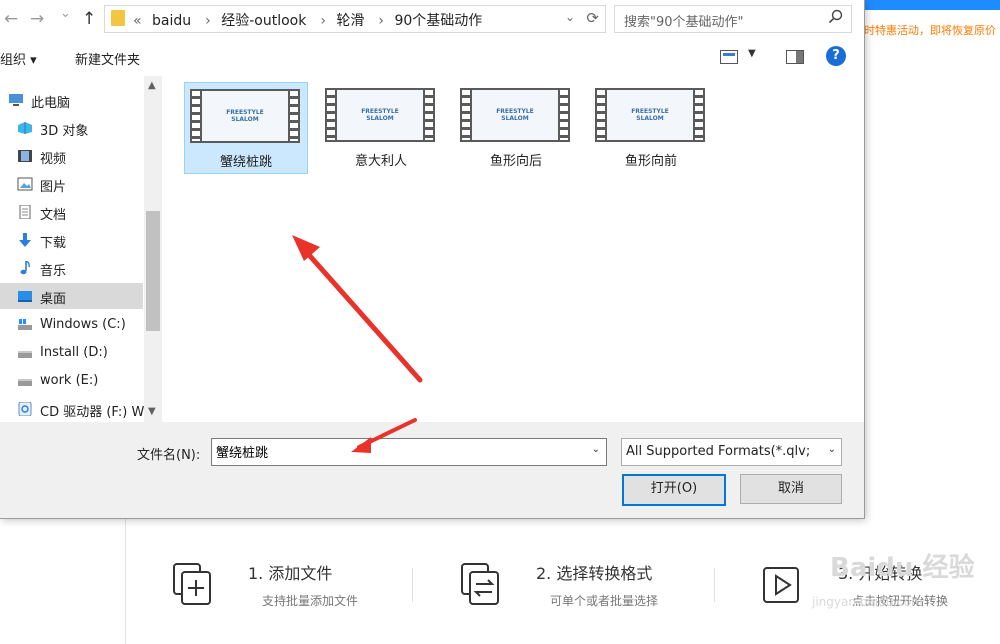 The width and height of the screenshot is (1000, 644). I want to click on nav-item-downloads: 下载, so click(71, 240).